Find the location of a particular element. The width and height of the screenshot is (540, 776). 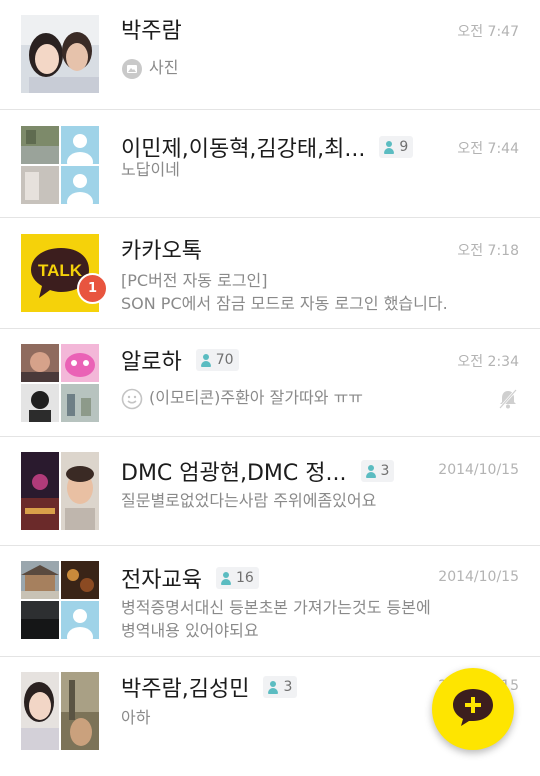

chat-time: 오전 7:47 is located at coordinates (488, 32).